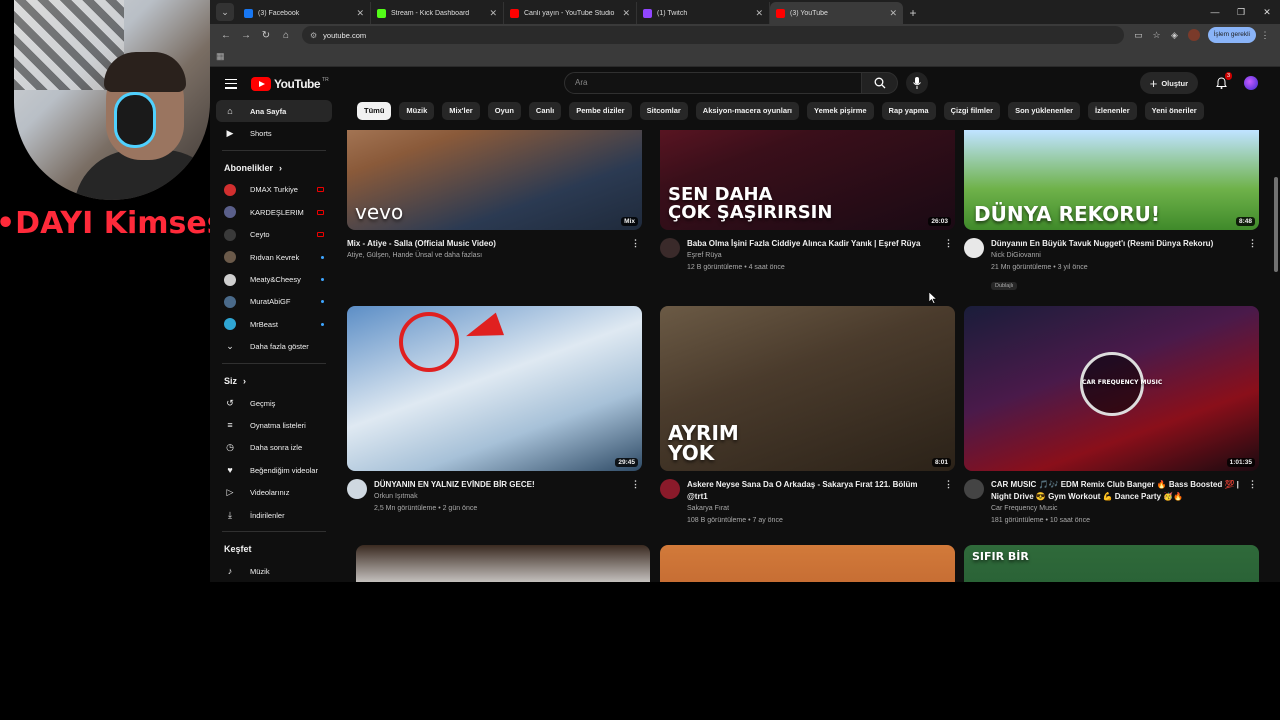 The image size is (1280, 720). What do you see at coordinates (1215, 12) in the screenshot?
I see `minimize-button: —` at bounding box center [1215, 12].